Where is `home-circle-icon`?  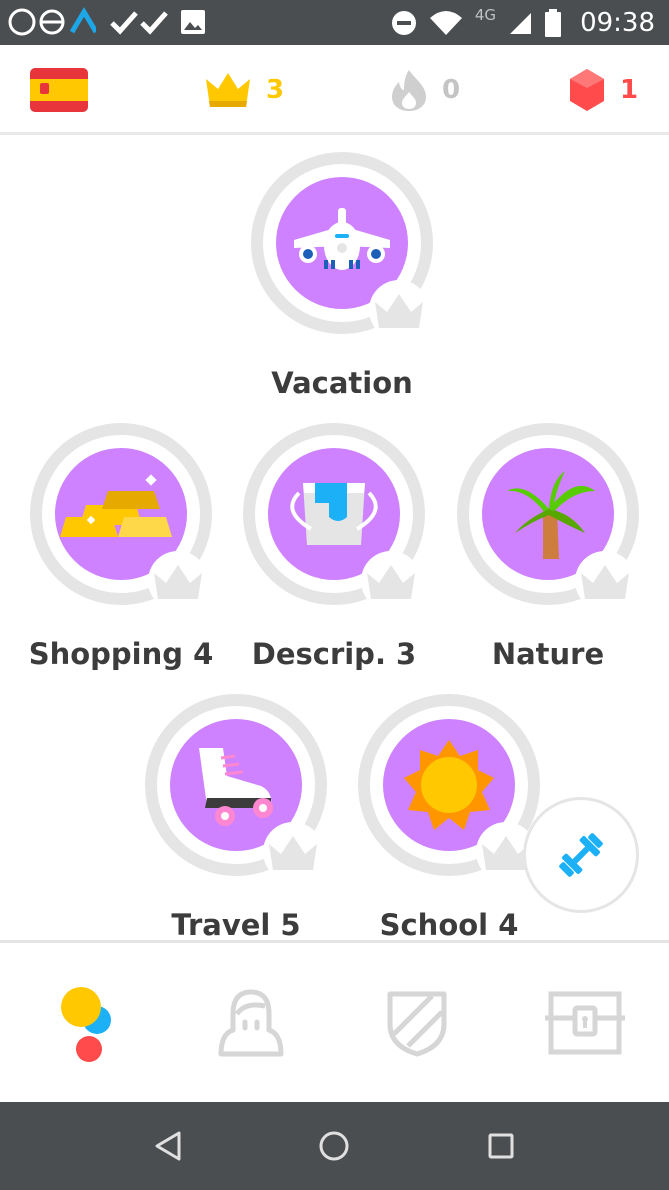
home-circle-icon is located at coordinates (334, 1146).